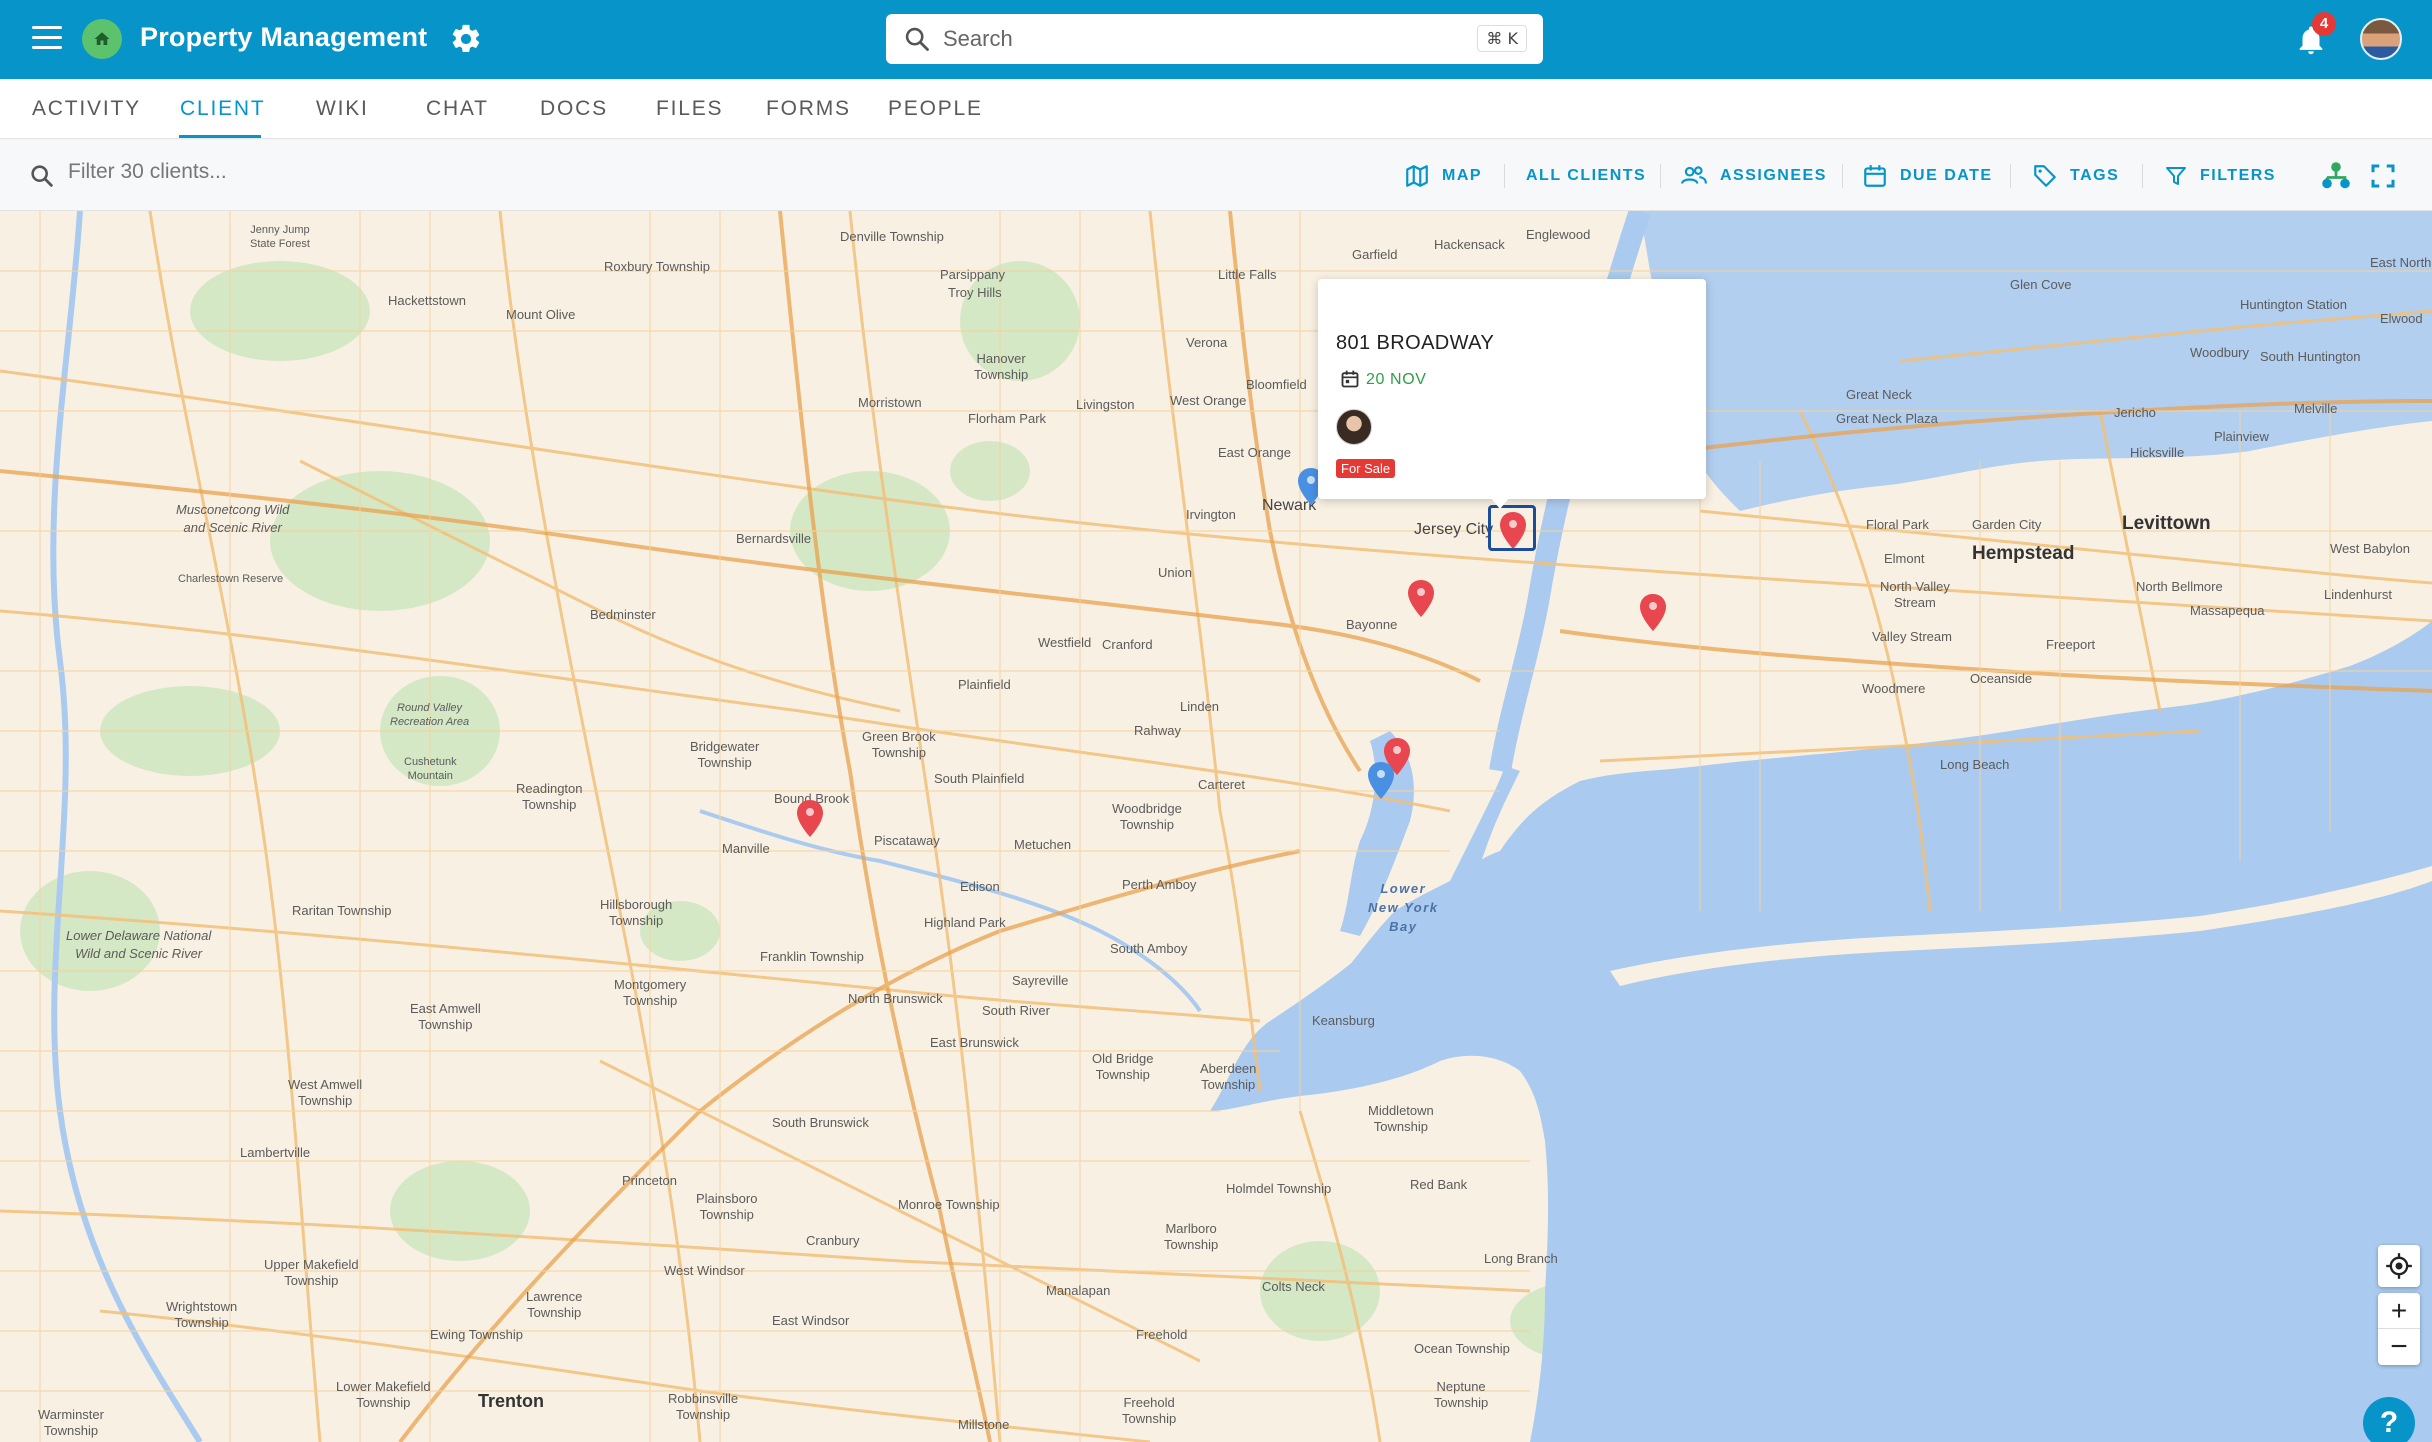 The image size is (2432, 1442). Describe the element at coordinates (342, 910) in the screenshot. I see `place-label: Raritan Township` at that location.